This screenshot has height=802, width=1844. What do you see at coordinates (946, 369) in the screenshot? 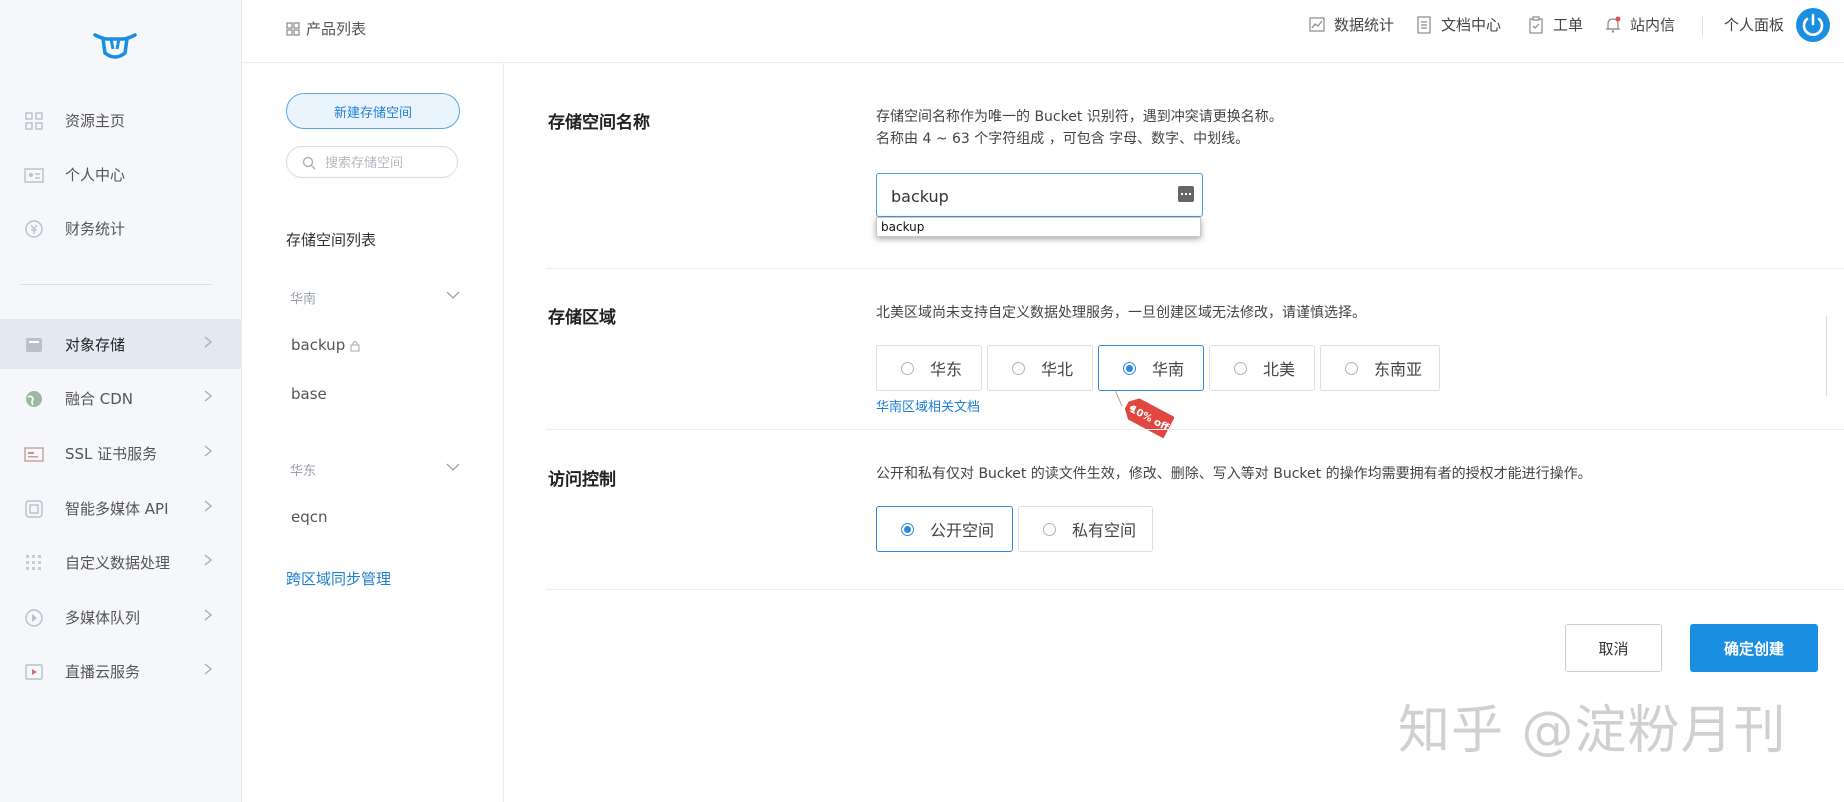
I see `region-option-label: 华东` at bounding box center [946, 369].